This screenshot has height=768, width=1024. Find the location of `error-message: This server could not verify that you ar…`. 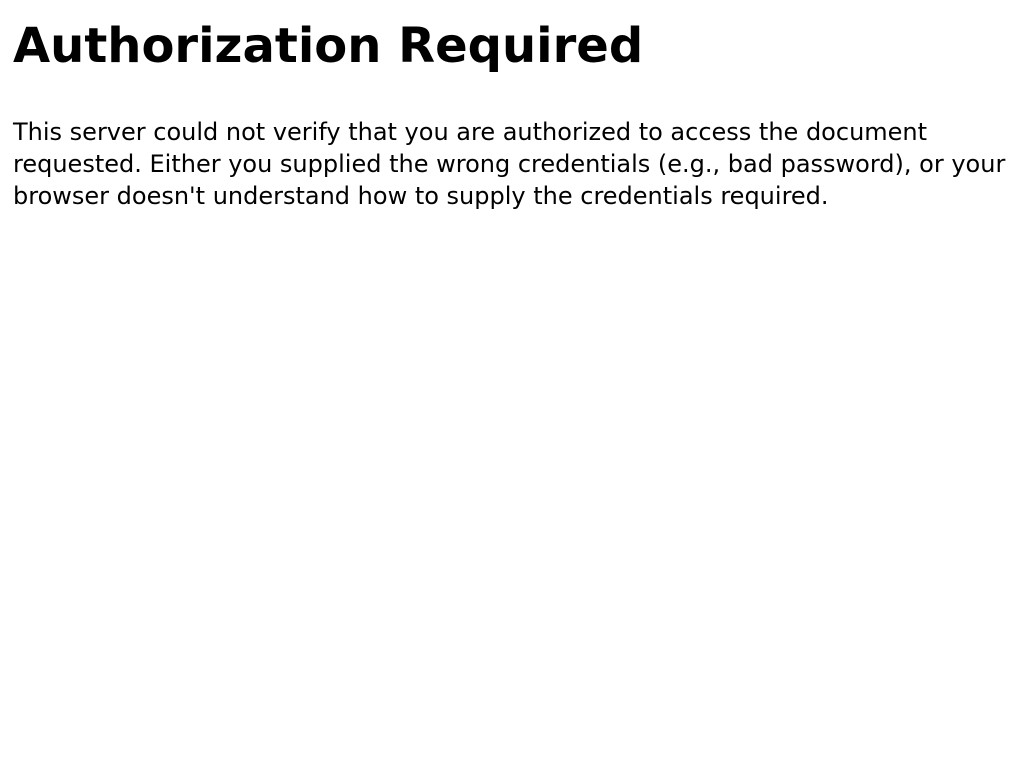

error-message: This server could not verify that you ar… is located at coordinates (509, 164).